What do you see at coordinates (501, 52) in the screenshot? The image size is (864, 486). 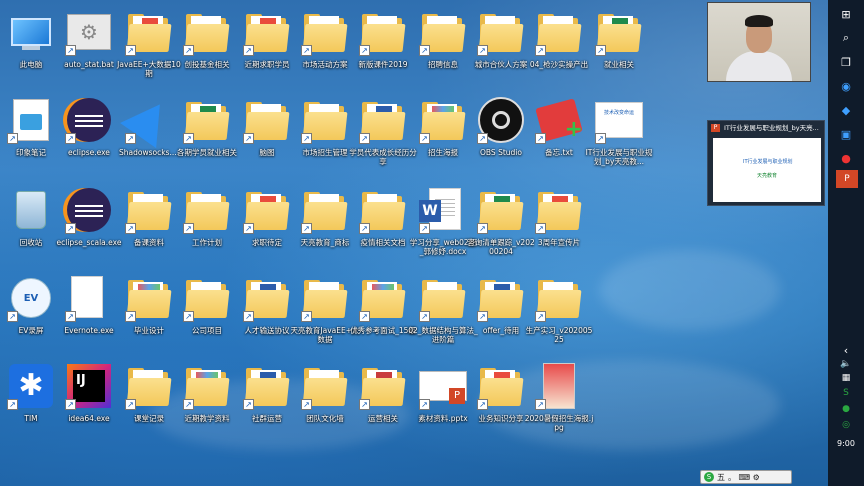 I see `desktop-icon-城市合伙人方案: ↗ 城市合伙人方案` at bounding box center [501, 52].